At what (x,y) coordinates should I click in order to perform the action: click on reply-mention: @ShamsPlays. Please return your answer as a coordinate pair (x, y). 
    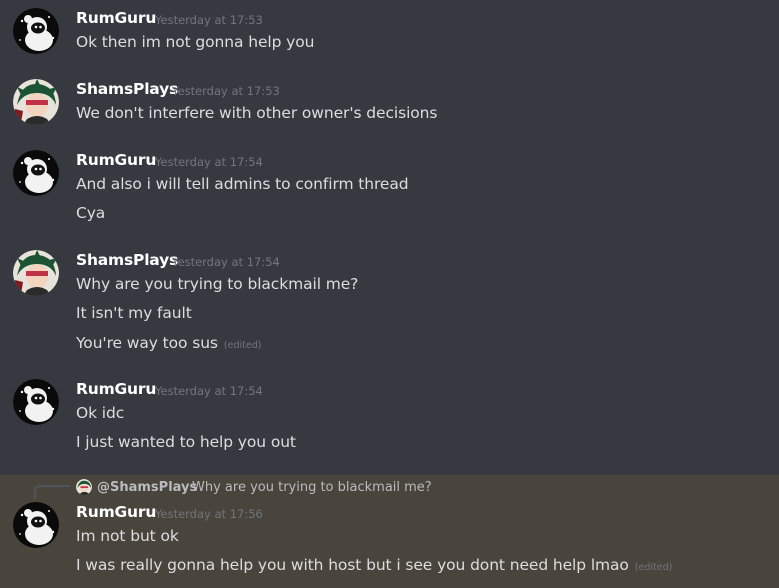
    Looking at the image, I should click on (147, 487).